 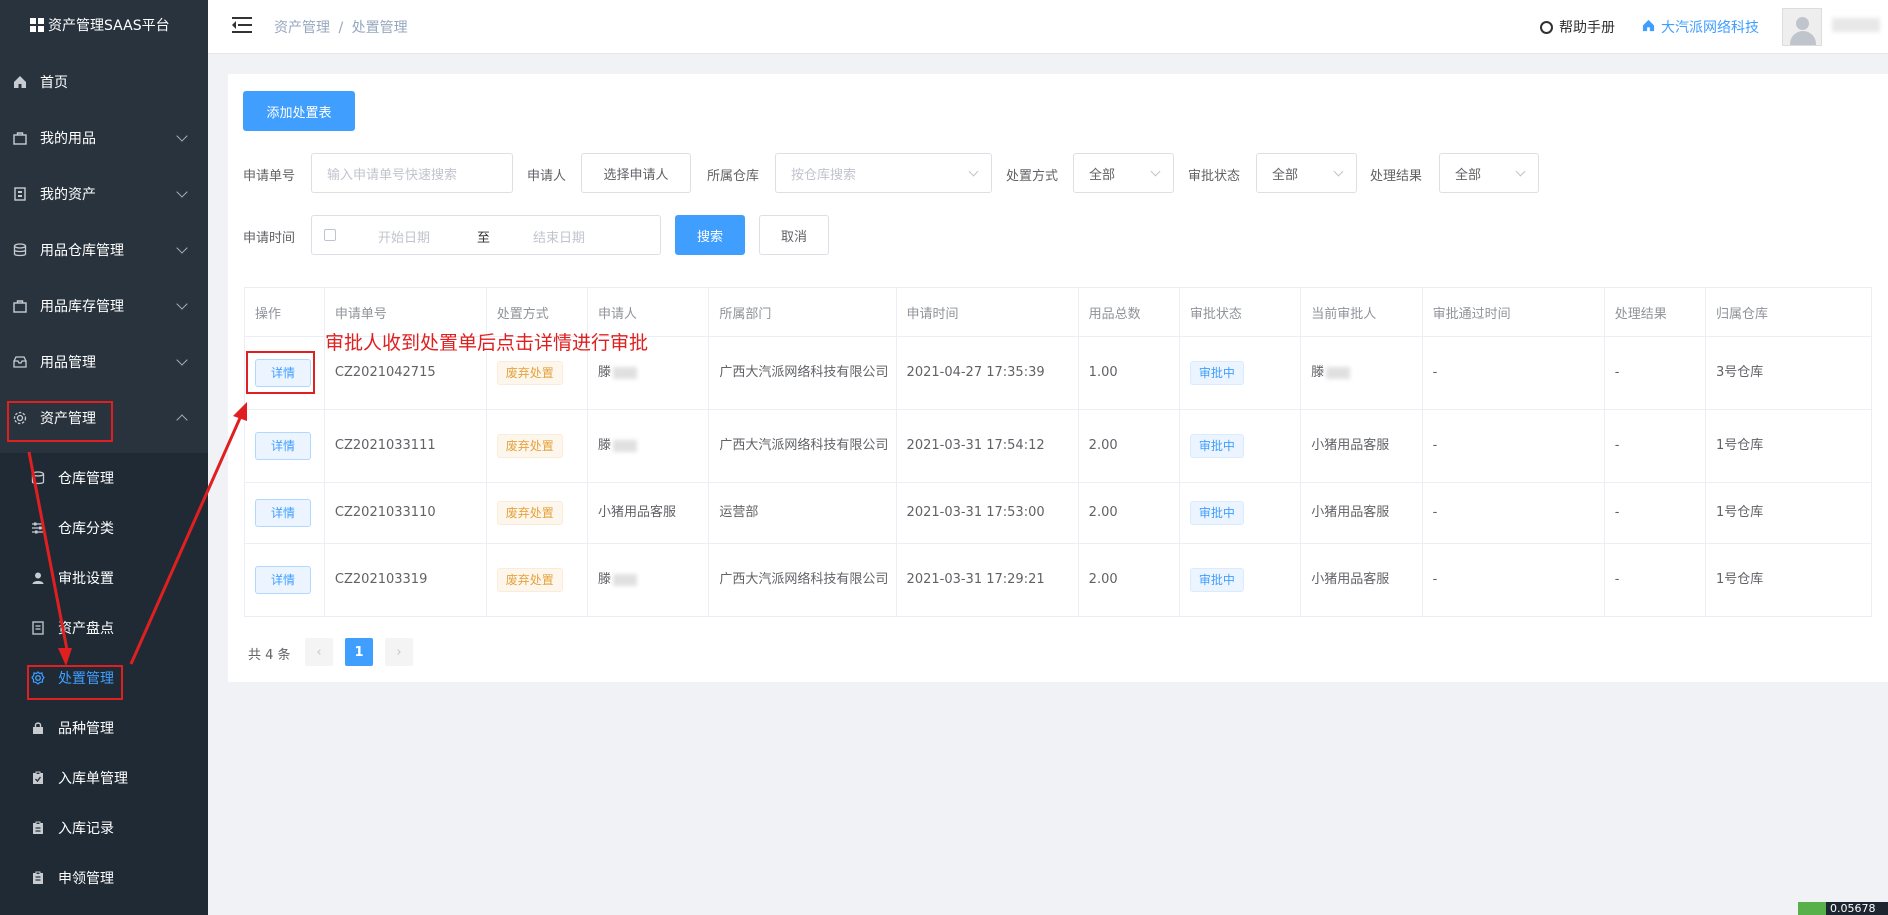 What do you see at coordinates (242, 25) in the screenshot?
I see `menu-toggle-icon` at bounding box center [242, 25].